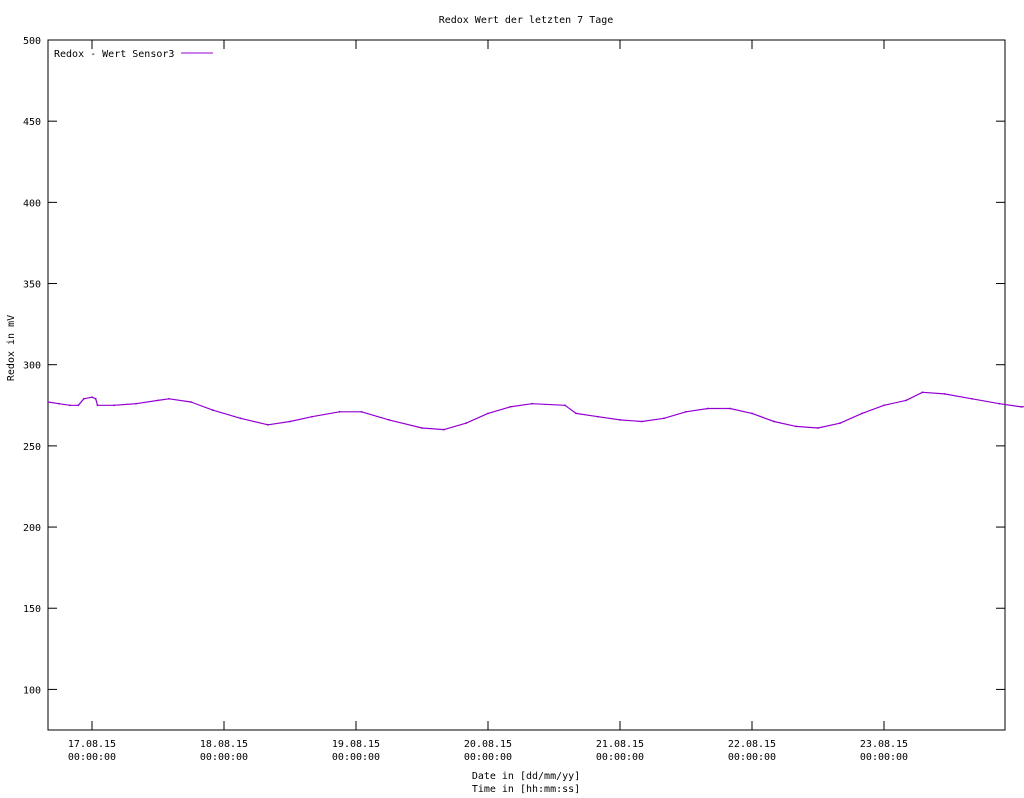 The image size is (1024, 798). What do you see at coordinates (356, 744) in the screenshot?
I see `x-tick-label-date: 19.08.15` at bounding box center [356, 744].